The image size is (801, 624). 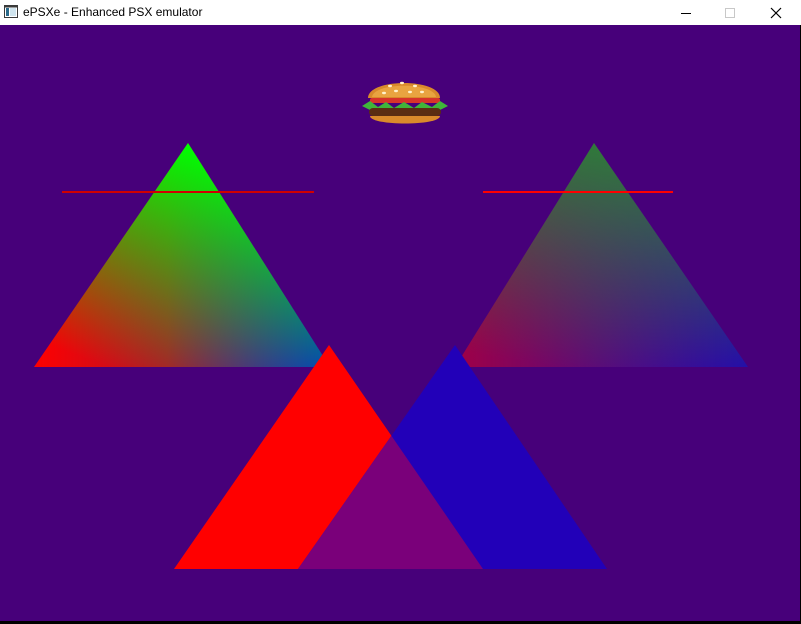 I want to click on title-bar: ePSXe - Enhanced PSX emulator, so click(x=400, y=12).